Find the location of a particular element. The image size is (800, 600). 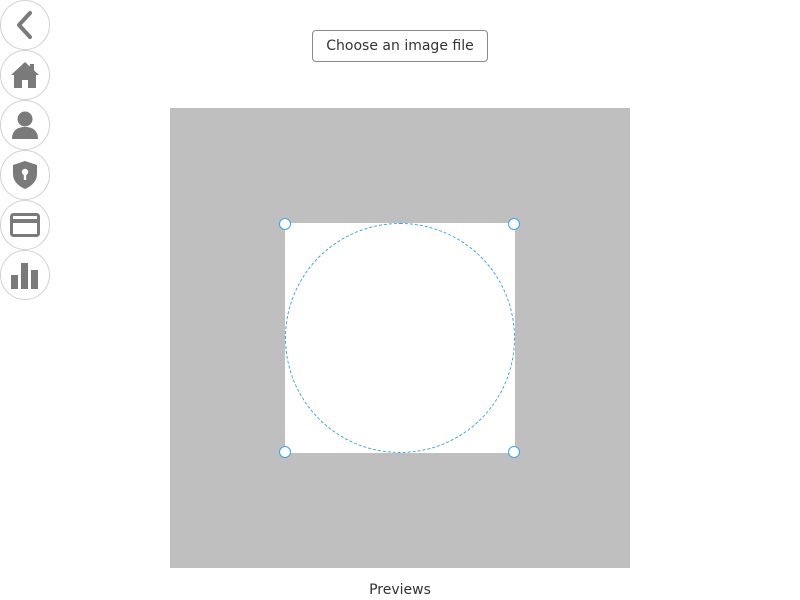

chevron-left-icon is located at coordinates (24, 25).